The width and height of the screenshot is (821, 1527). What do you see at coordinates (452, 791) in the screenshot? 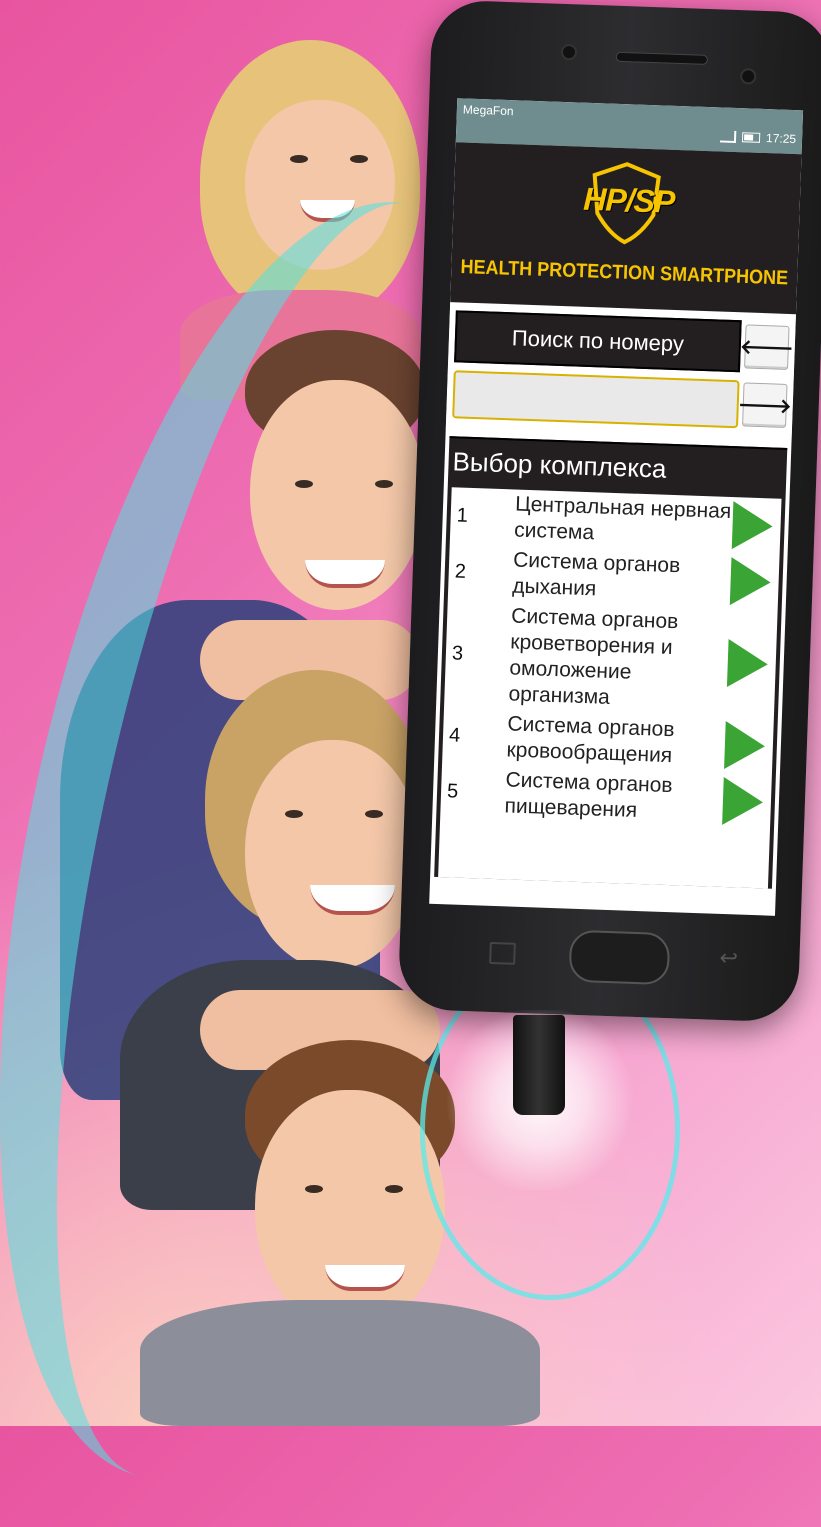
I see `item-number: 5` at bounding box center [452, 791].